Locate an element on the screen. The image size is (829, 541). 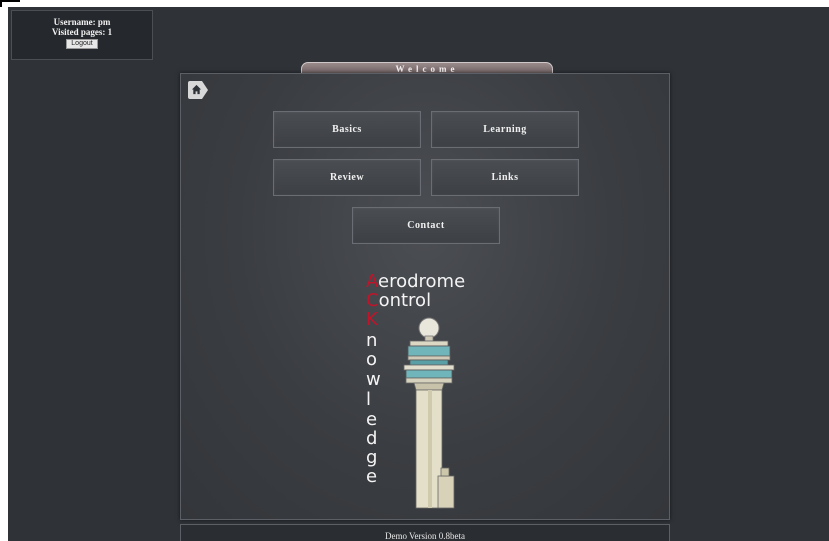
links-button: Links is located at coordinates (505, 177).